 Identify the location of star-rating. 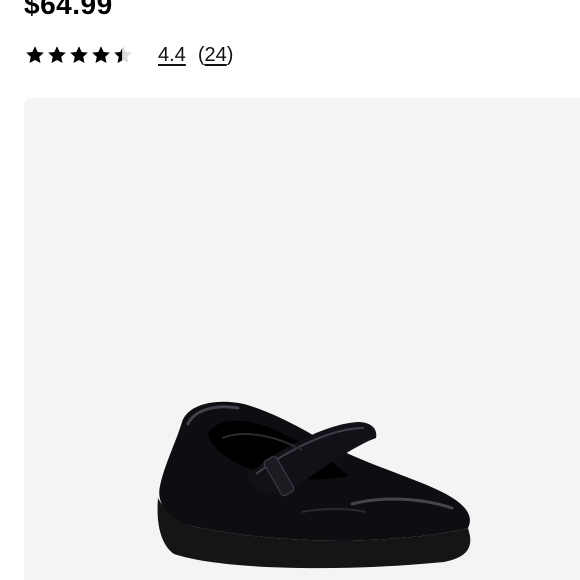
(79, 55).